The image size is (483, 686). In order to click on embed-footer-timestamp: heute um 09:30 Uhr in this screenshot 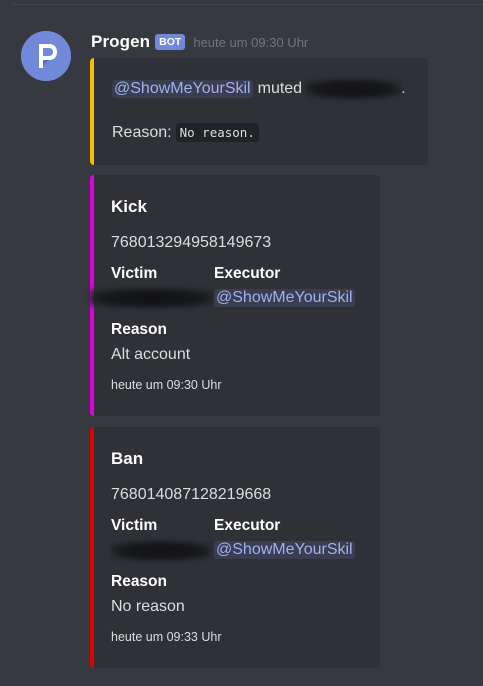, I will do `click(166, 385)`.